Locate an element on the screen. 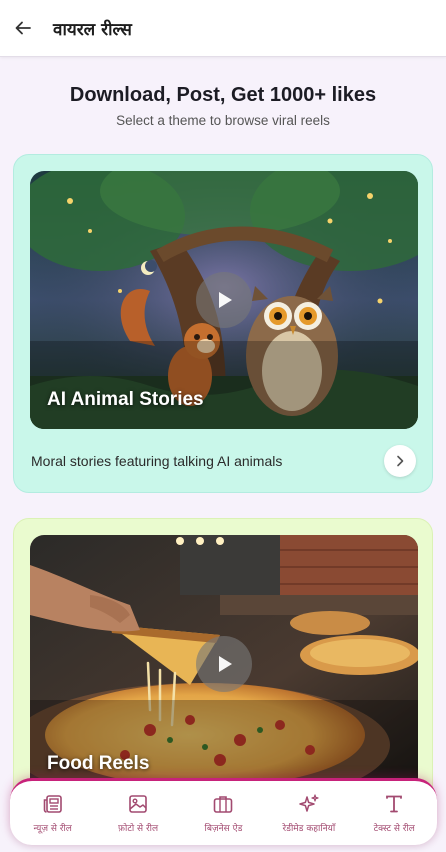  nav-label: रेडीमेड कहानियाँ is located at coordinates (309, 829).